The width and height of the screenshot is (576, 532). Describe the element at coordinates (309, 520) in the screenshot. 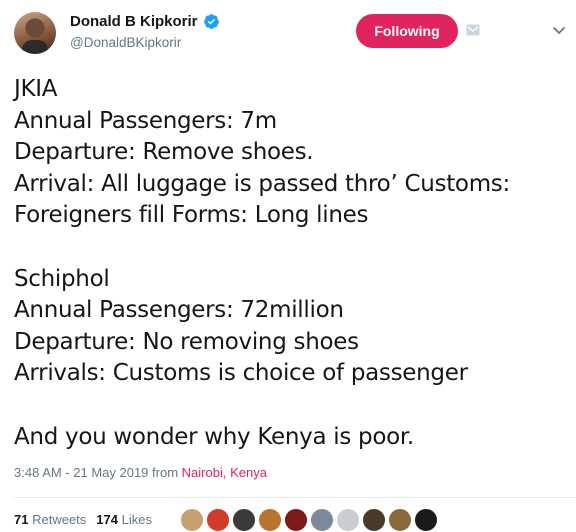

I see `liker-avatars` at that location.